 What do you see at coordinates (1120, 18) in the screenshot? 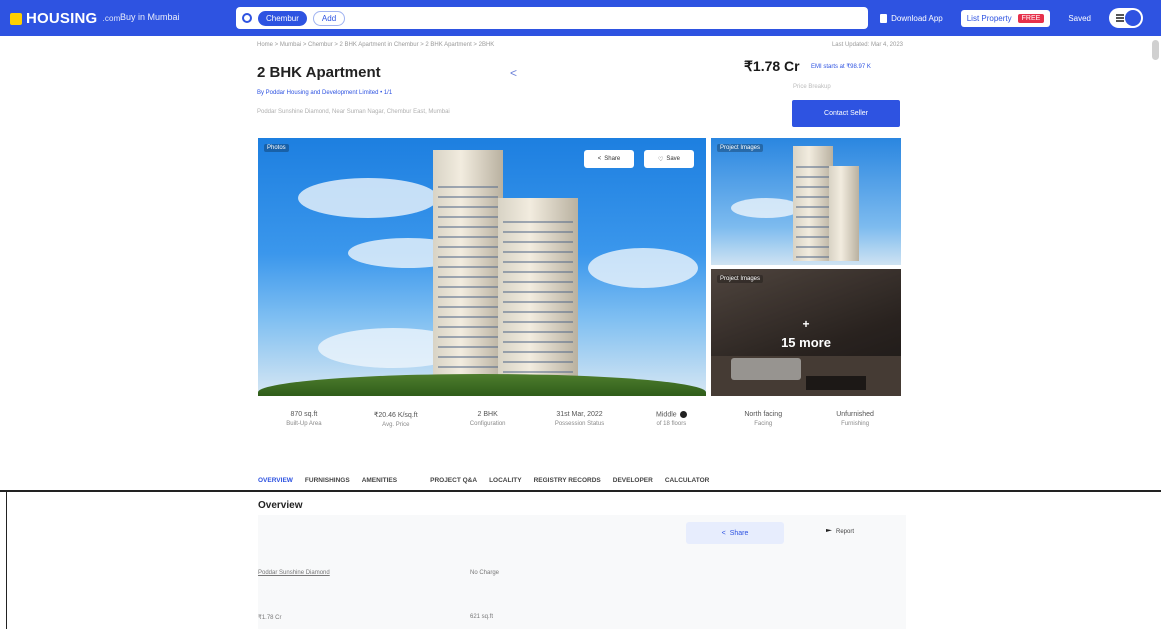
I see `menu-icon` at bounding box center [1120, 18].